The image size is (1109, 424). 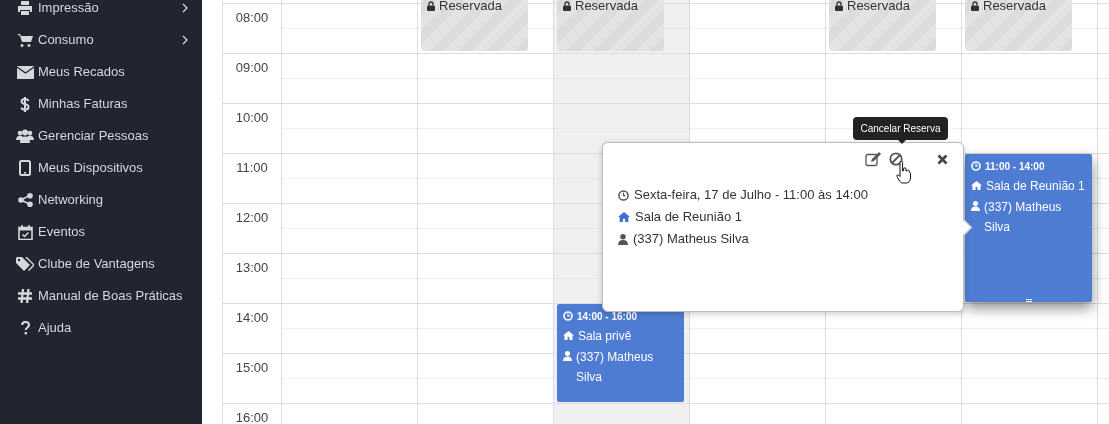 I want to click on sidebar-item: Meus Recados, so click(x=101, y=72).